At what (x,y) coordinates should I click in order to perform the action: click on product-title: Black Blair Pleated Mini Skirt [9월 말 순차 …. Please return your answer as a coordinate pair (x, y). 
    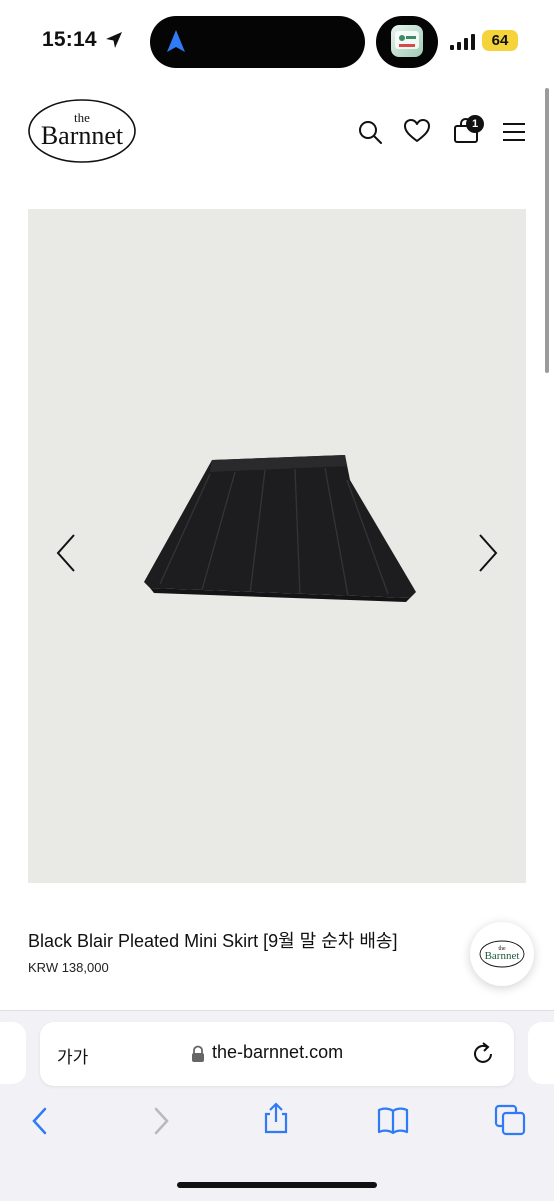
    Looking at the image, I should click on (213, 941).